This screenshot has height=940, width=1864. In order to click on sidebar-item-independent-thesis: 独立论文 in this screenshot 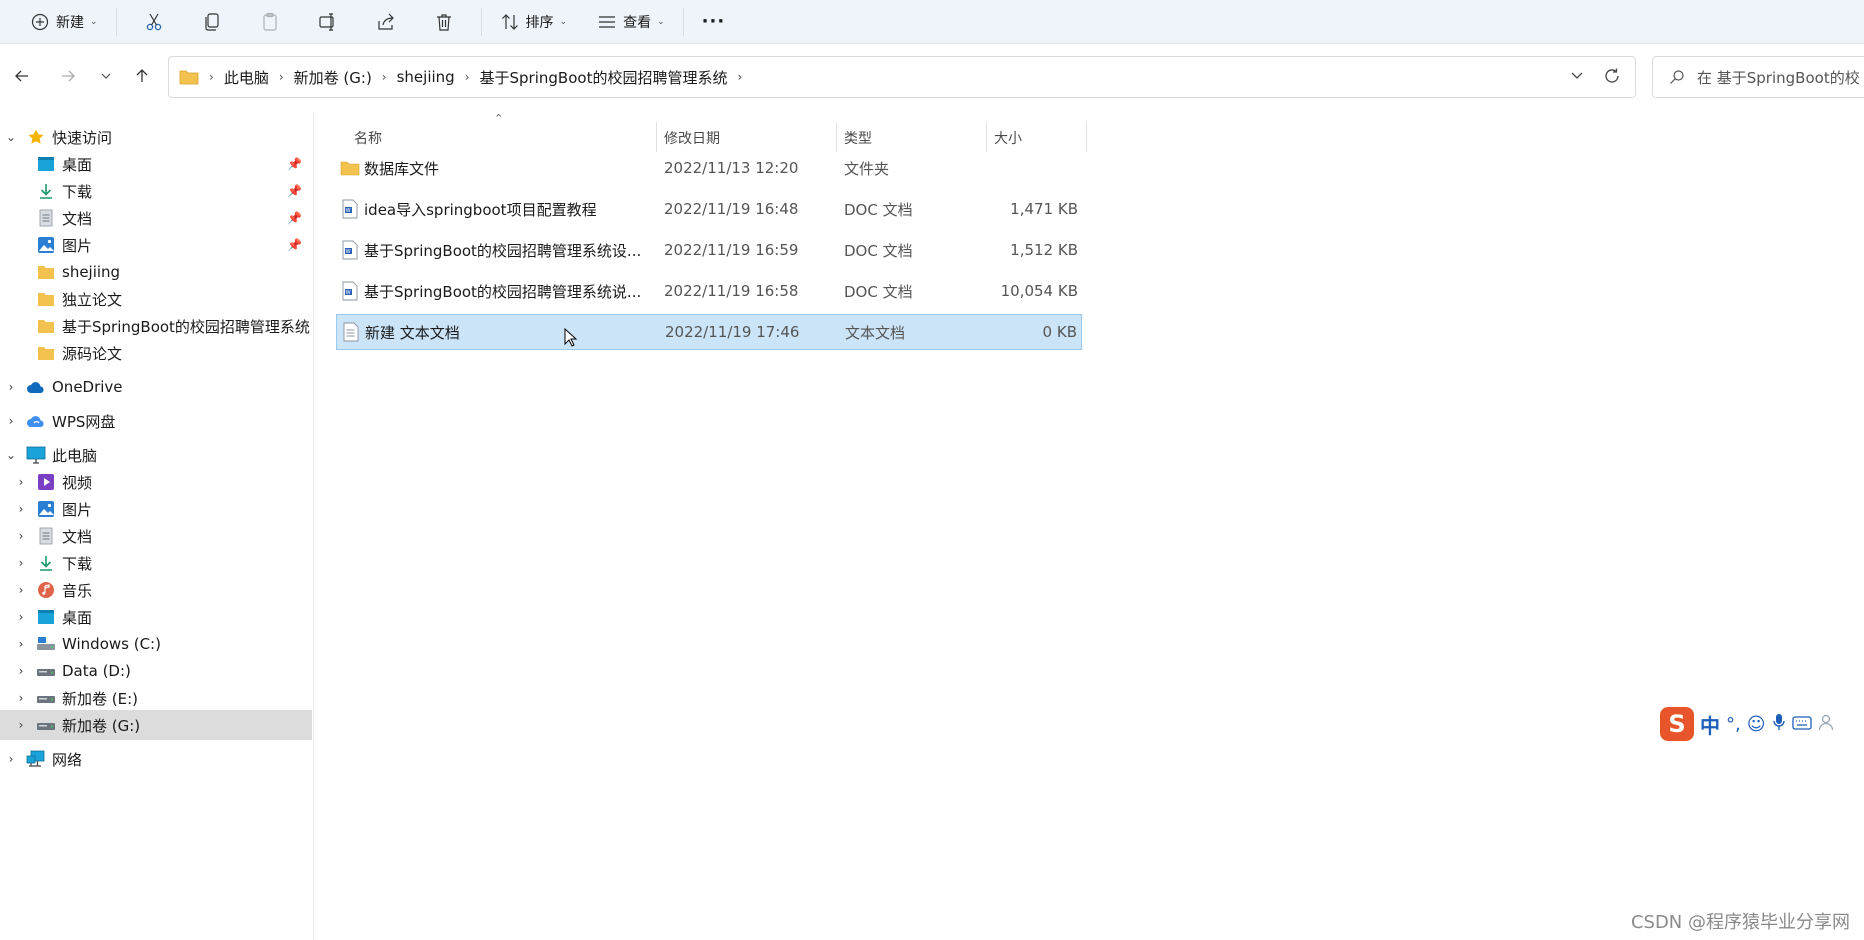, I will do `click(156, 299)`.